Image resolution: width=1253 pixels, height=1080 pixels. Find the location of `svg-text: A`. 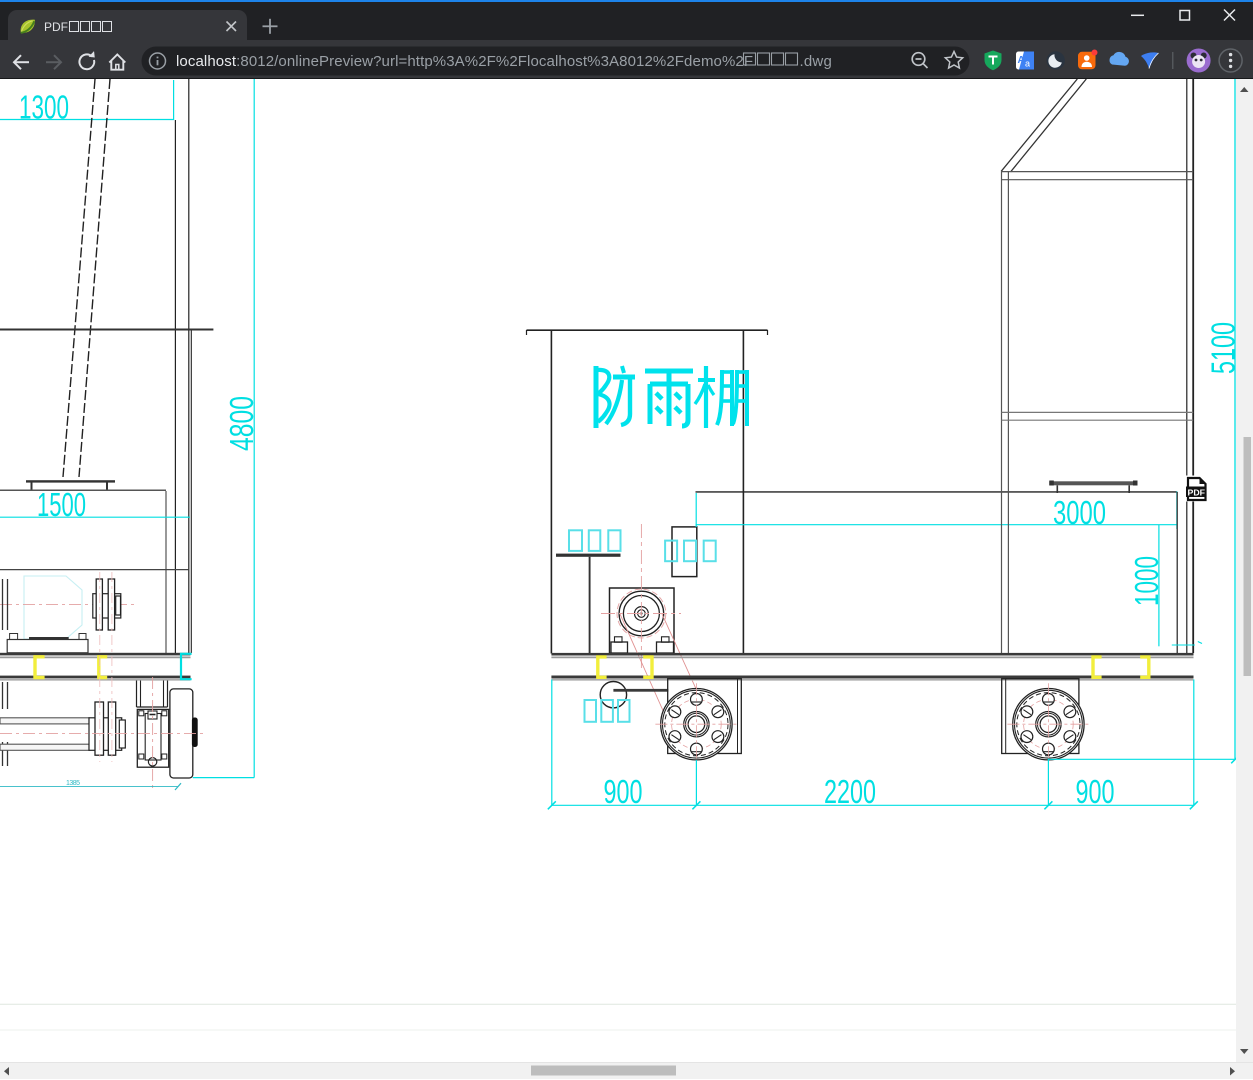

svg-text: A is located at coordinates (1021, 60).